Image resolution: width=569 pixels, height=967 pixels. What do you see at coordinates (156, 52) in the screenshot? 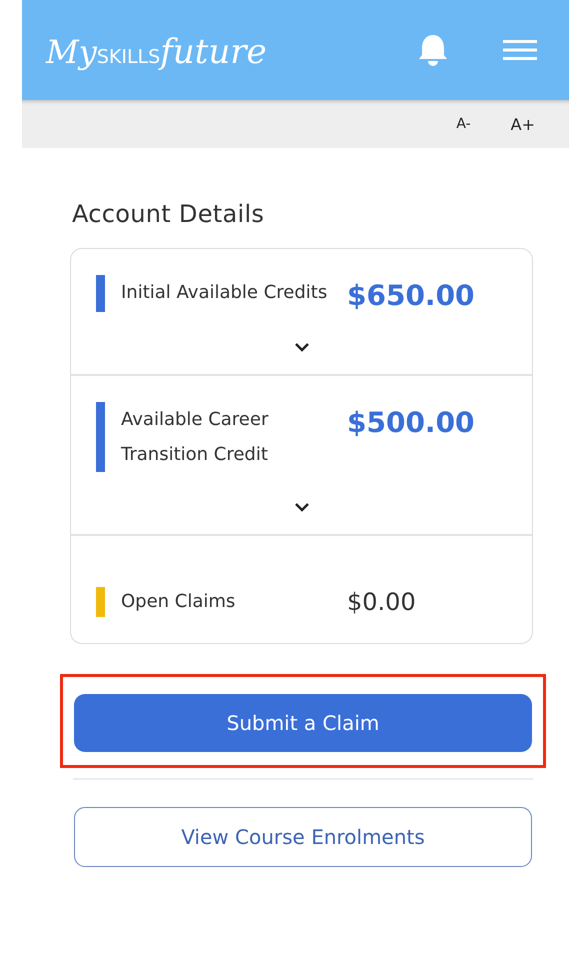
I see `logo: MySKILLSfuture` at bounding box center [156, 52].